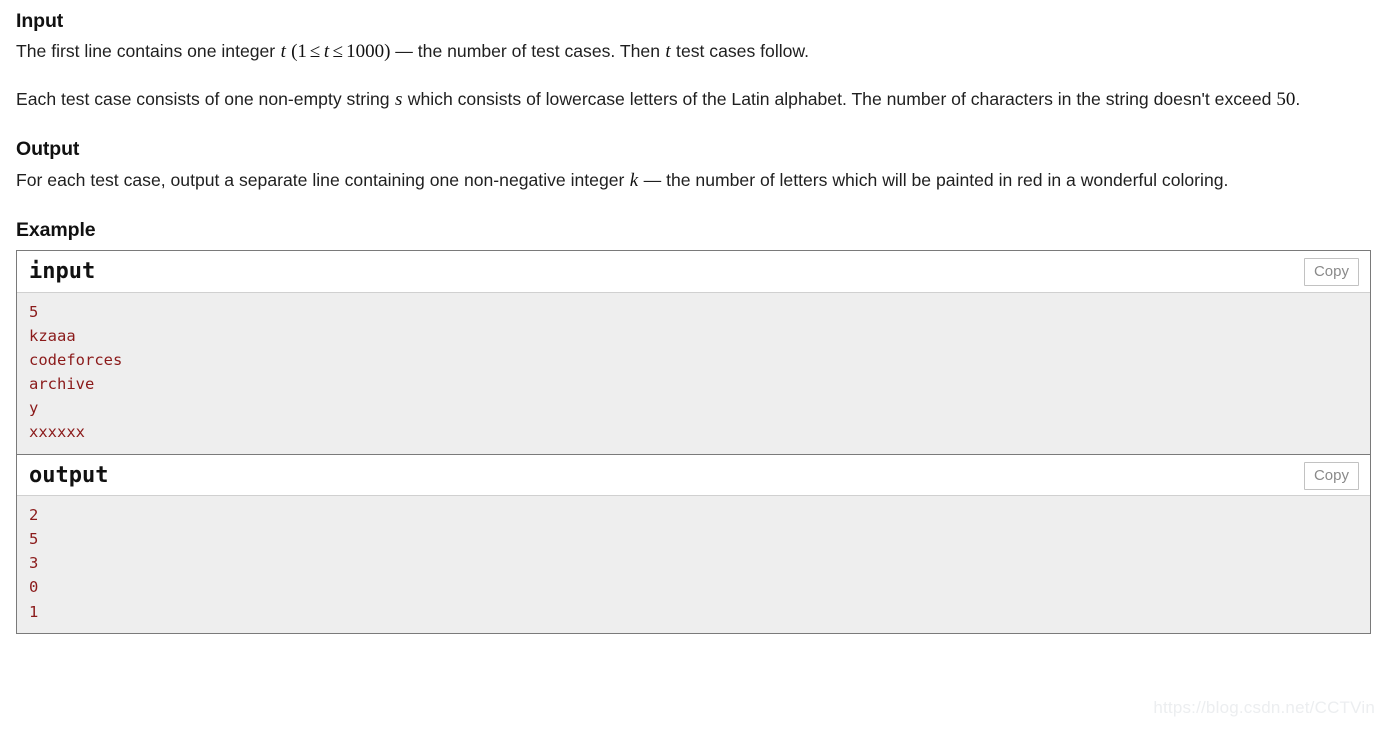 This screenshot has width=1389, height=729. Describe the element at coordinates (62, 272) in the screenshot. I see `sample-input-title: input` at that location.